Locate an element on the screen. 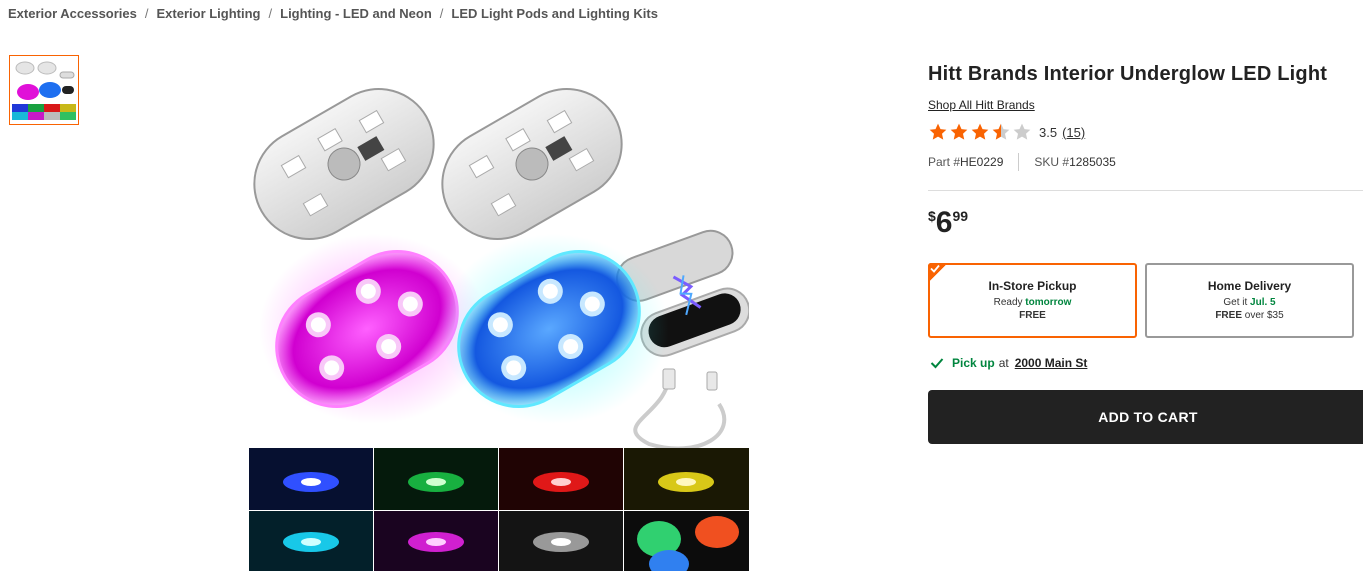 The width and height of the screenshot is (1363, 576). part-number: HE0229 is located at coordinates (982, 162).